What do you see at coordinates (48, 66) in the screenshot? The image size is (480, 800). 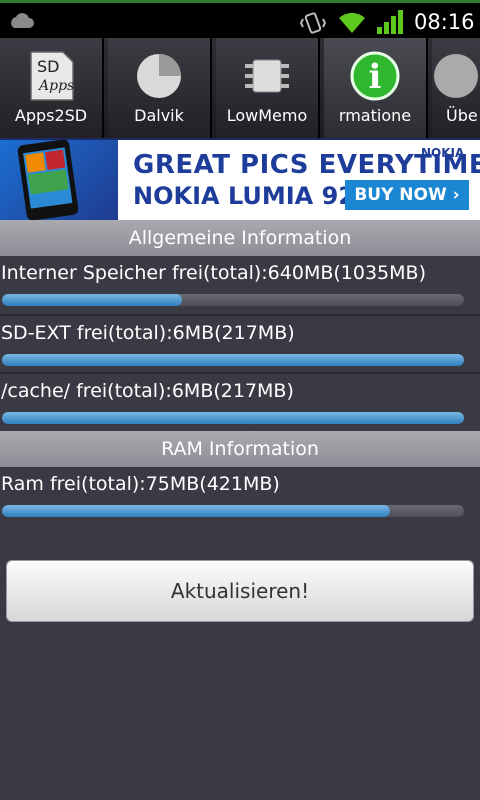 I see `svg-text: SD` at bounding box center [48, 66].